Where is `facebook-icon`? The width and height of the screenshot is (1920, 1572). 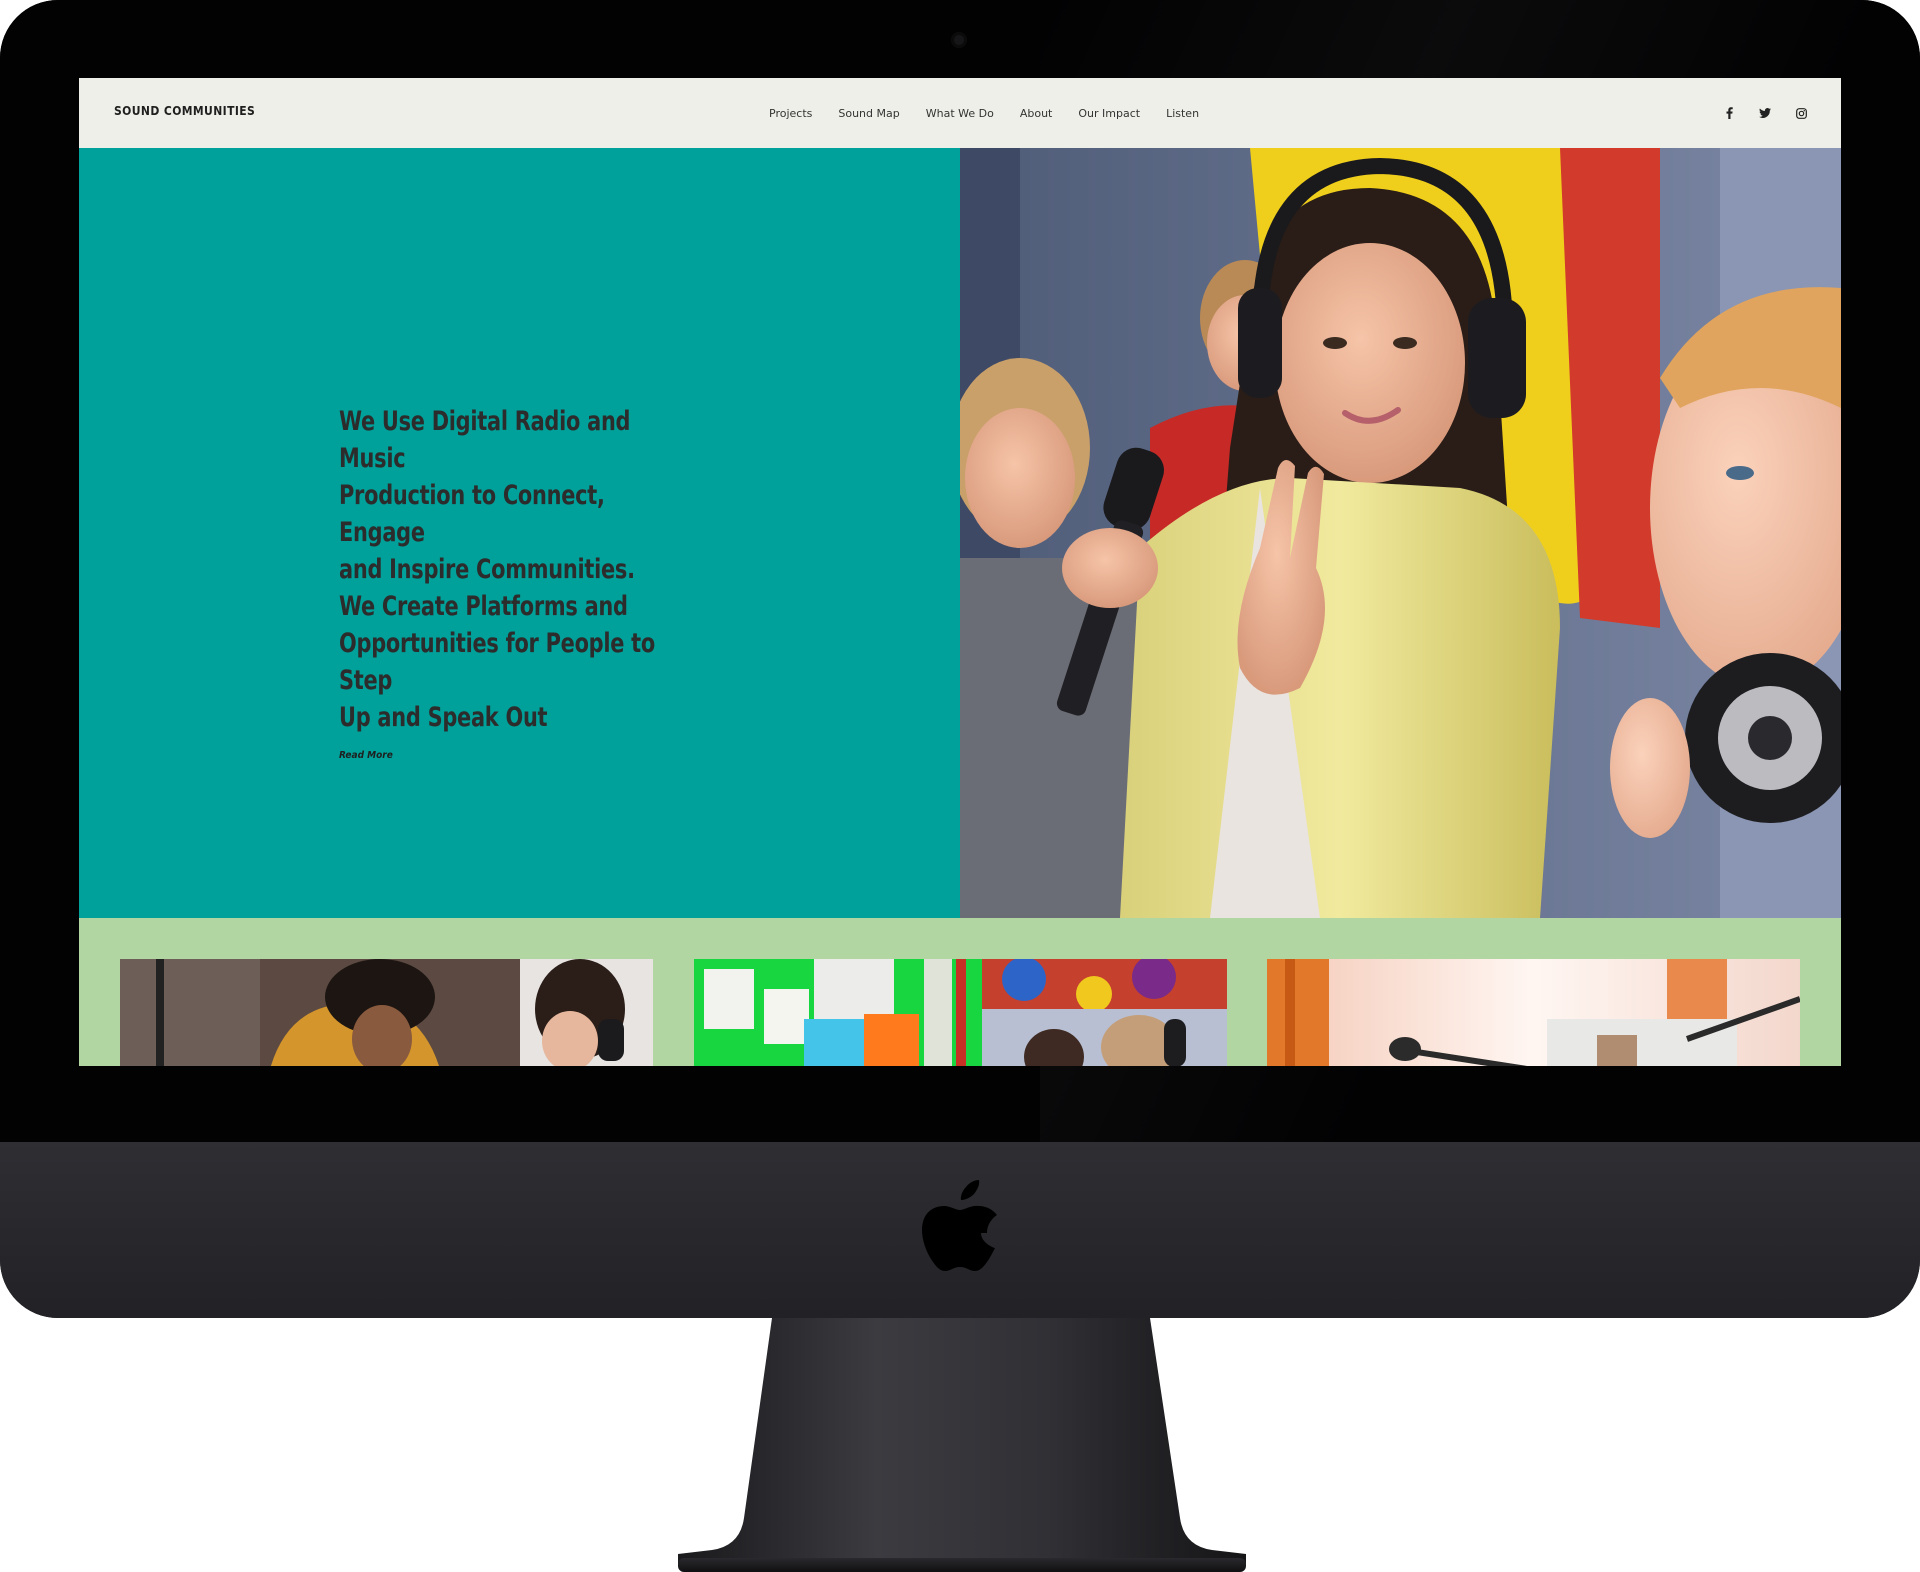
facebook-icon is located at coordinates (1729, 113).